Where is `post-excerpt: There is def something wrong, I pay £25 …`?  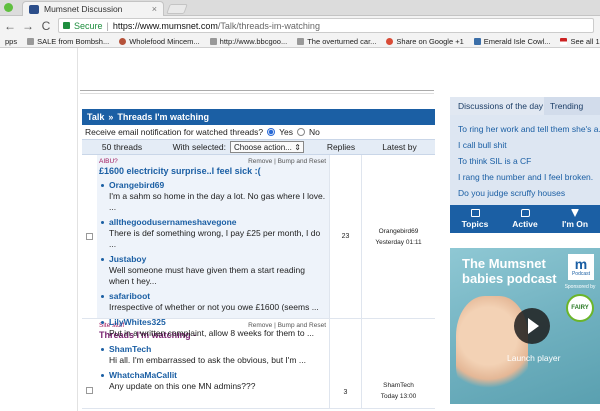 post-excerpt: There is def something wrong, I pay £25 … is located at coordinates (215, 238).